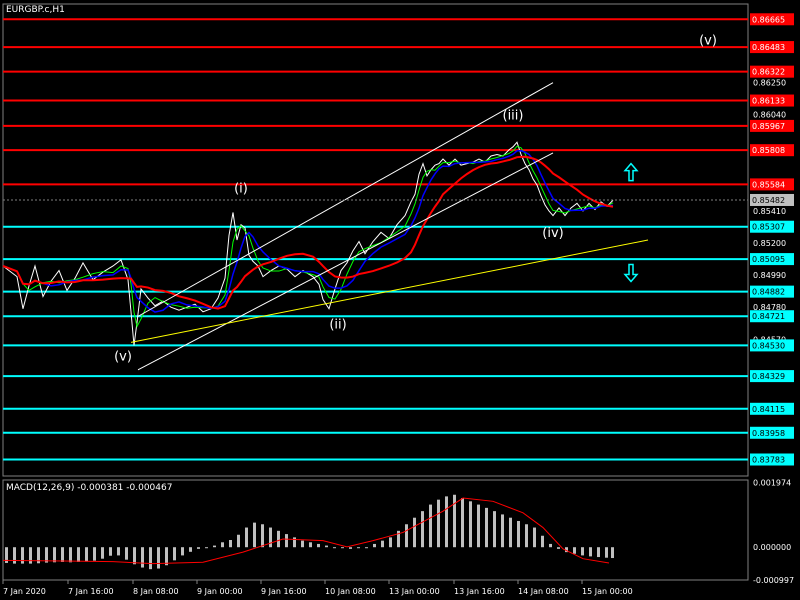 Image resolution: width=800 pixels, height=600 pixels. I want to click on price-tag-label: 0.85808, so click(768, 150).